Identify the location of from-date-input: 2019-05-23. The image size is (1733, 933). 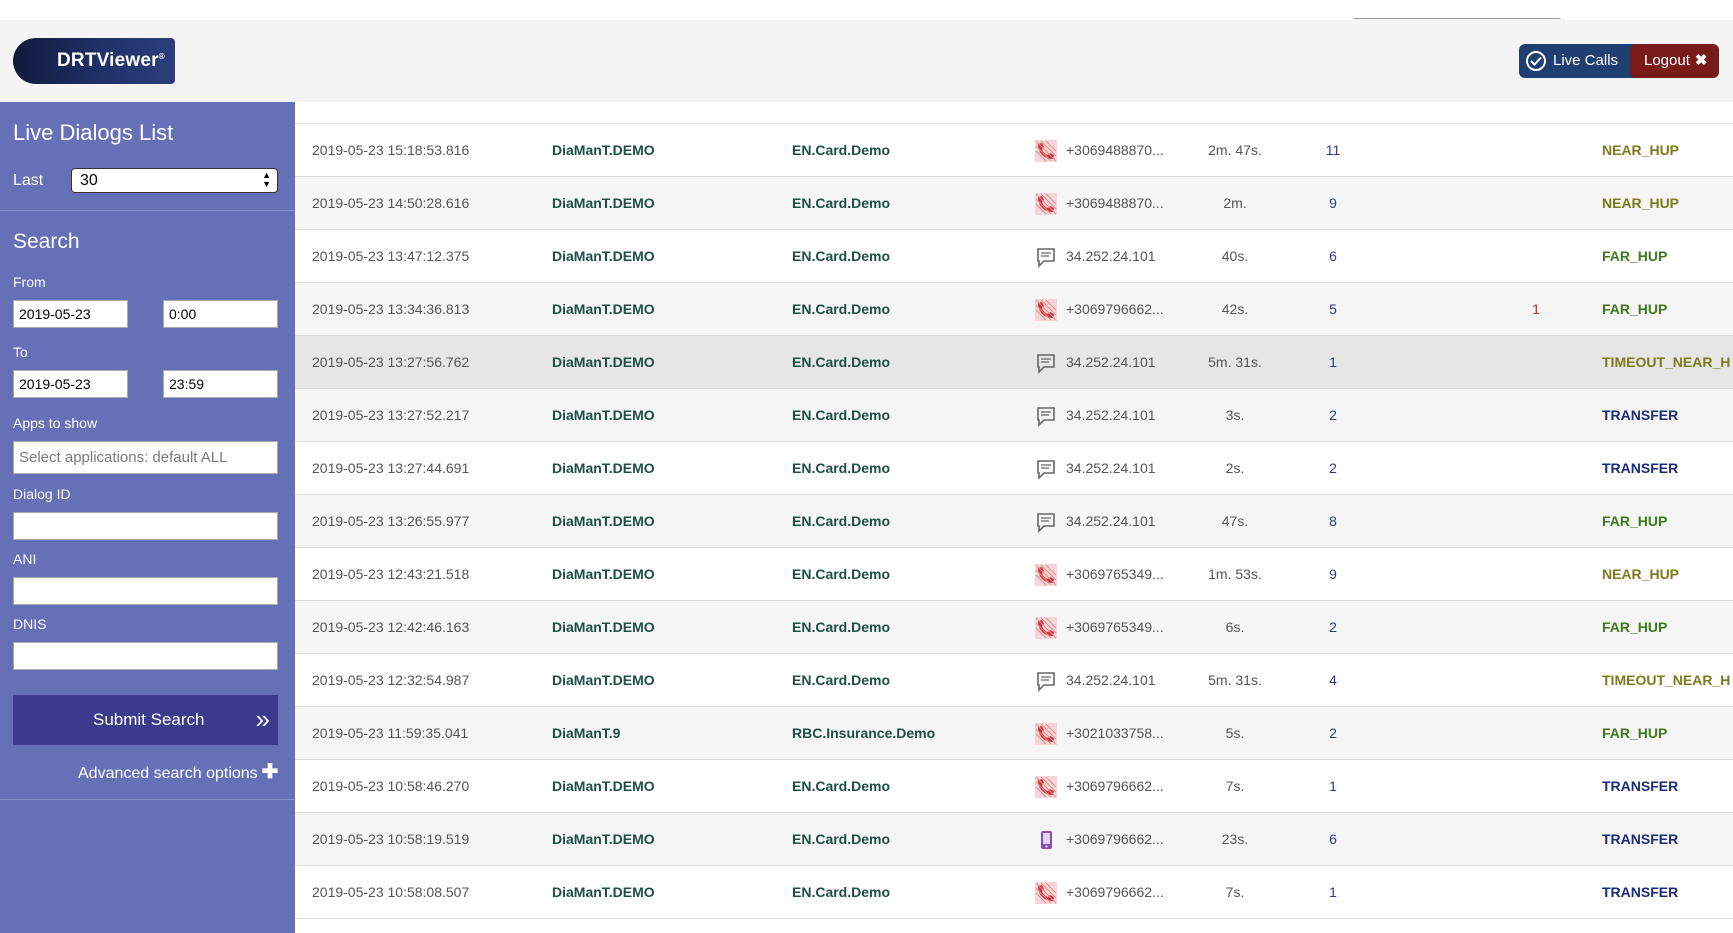
(70, 314).